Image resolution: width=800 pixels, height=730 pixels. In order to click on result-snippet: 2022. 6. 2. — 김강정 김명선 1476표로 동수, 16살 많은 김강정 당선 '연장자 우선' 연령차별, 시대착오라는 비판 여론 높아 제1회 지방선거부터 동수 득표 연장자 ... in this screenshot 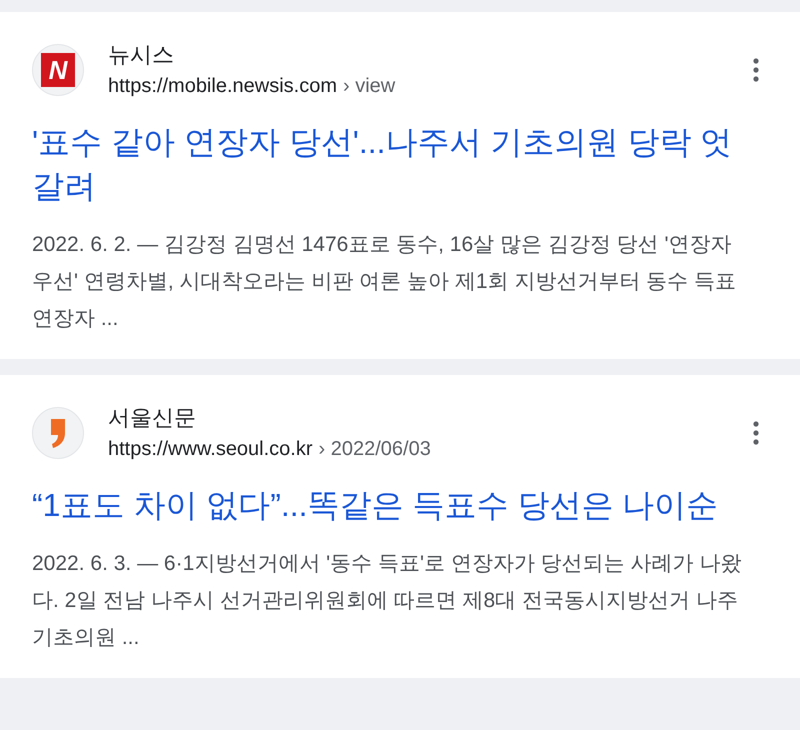, I will do `click(385, 282)`.